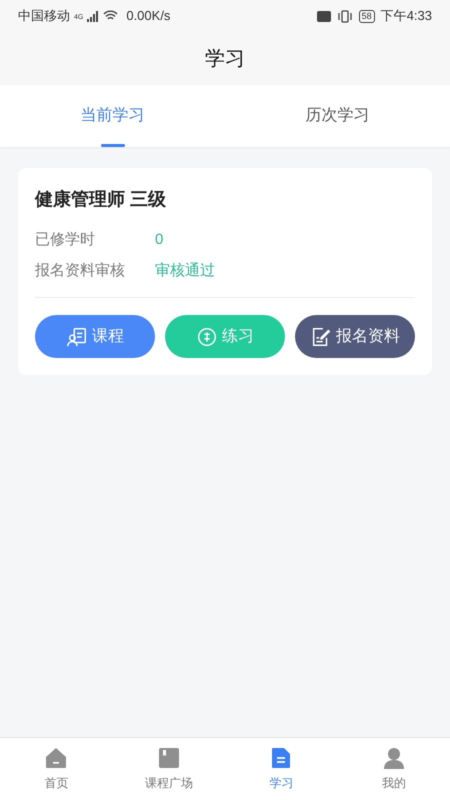  I want to click on home-icon, so click(56, 758).